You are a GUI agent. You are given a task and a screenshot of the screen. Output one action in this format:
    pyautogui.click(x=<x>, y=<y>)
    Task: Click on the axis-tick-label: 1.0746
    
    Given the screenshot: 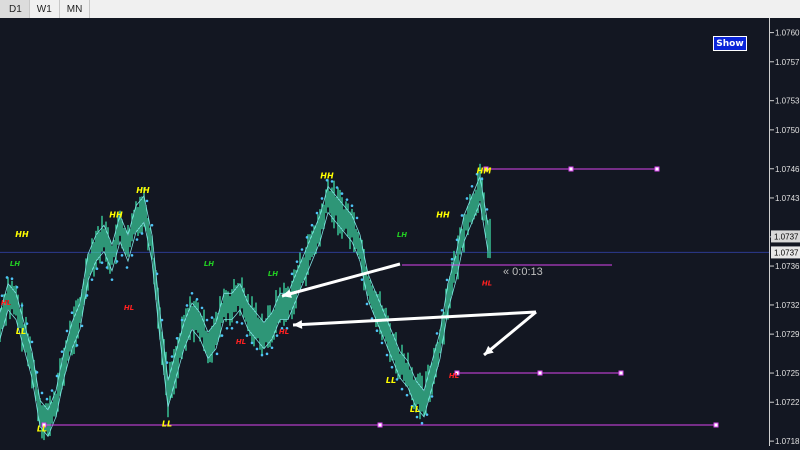 What is the action you would take?
    pyautogui.click(x=787, y=169)
    